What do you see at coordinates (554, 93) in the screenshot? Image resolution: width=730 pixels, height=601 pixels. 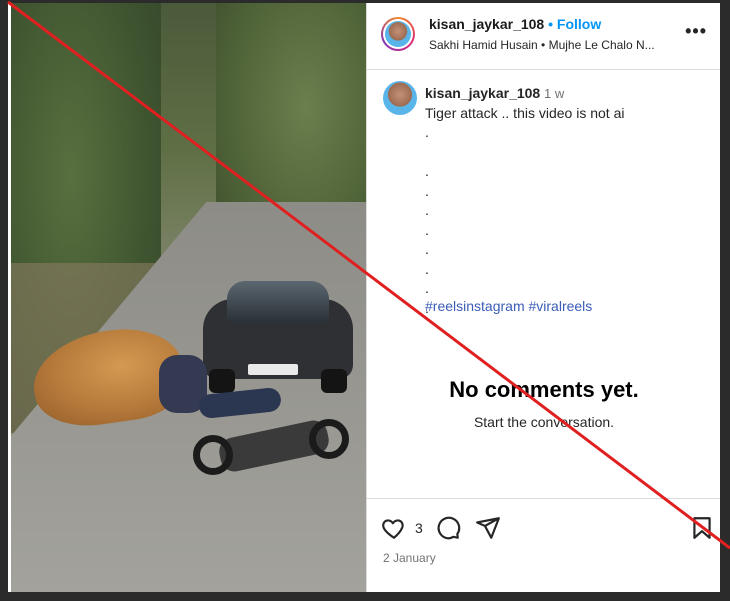 I see `caption-time: 1 w` at bounding box center [554, 93].